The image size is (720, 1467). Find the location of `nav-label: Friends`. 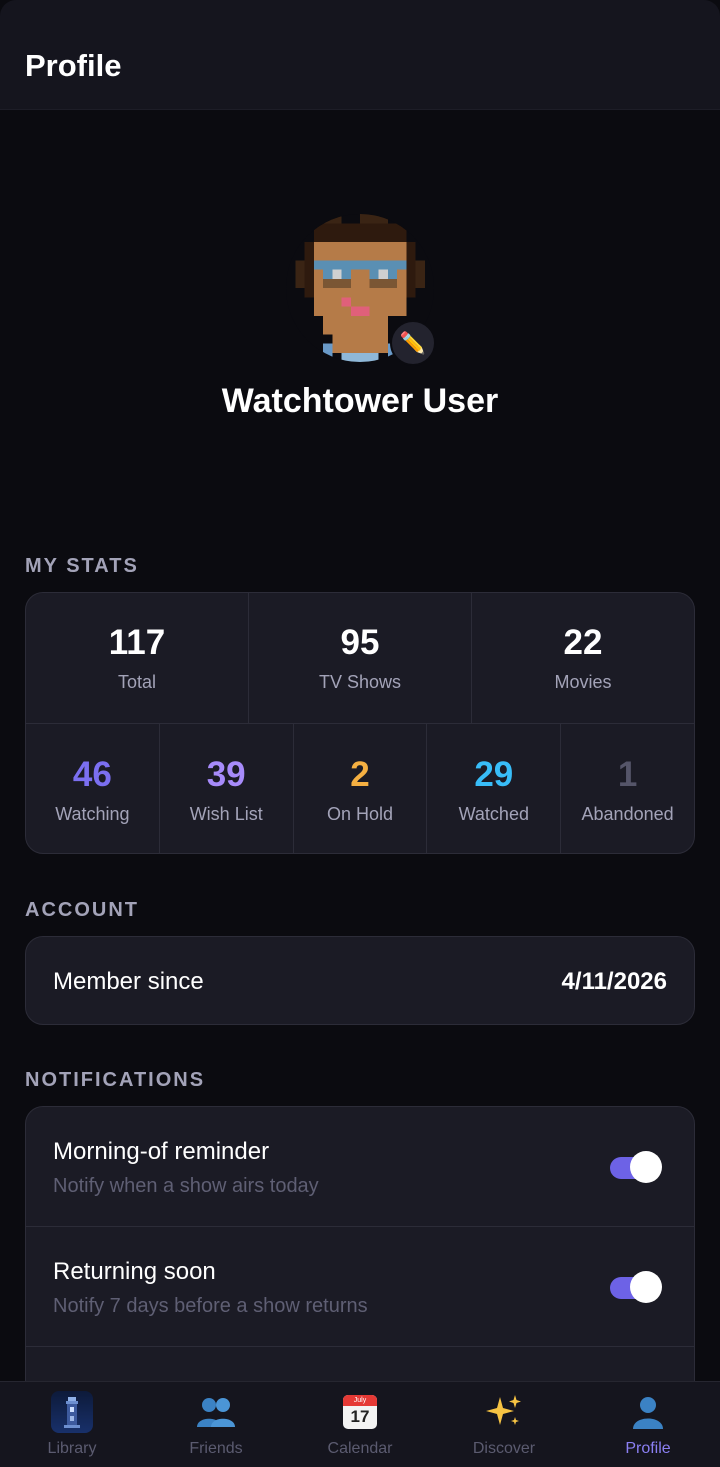

nav-label: Friends is located at coordinates (216, 1448).